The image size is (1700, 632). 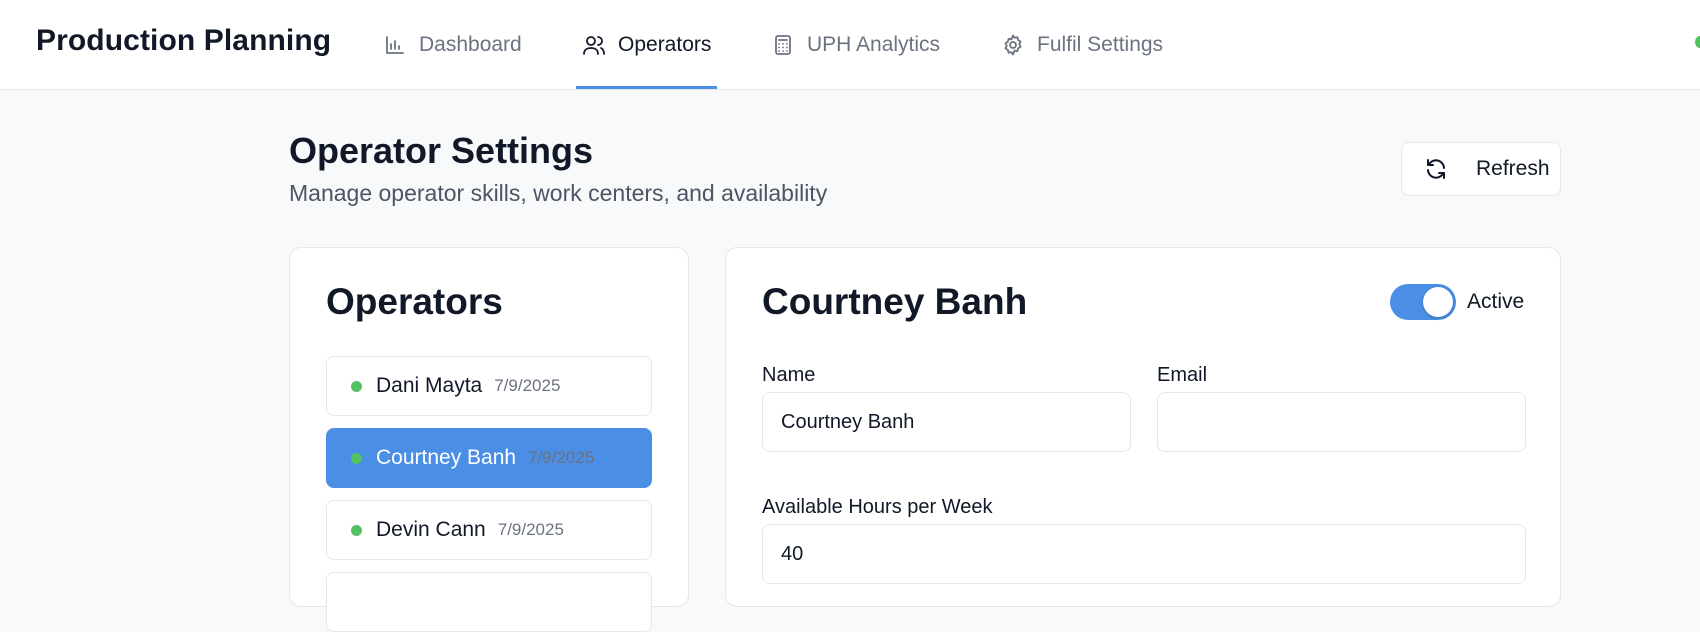 What do you see at coordinates (1144, 554) in the screenshot?
I see `available-hours-field` at bounding box center [1144, 554].